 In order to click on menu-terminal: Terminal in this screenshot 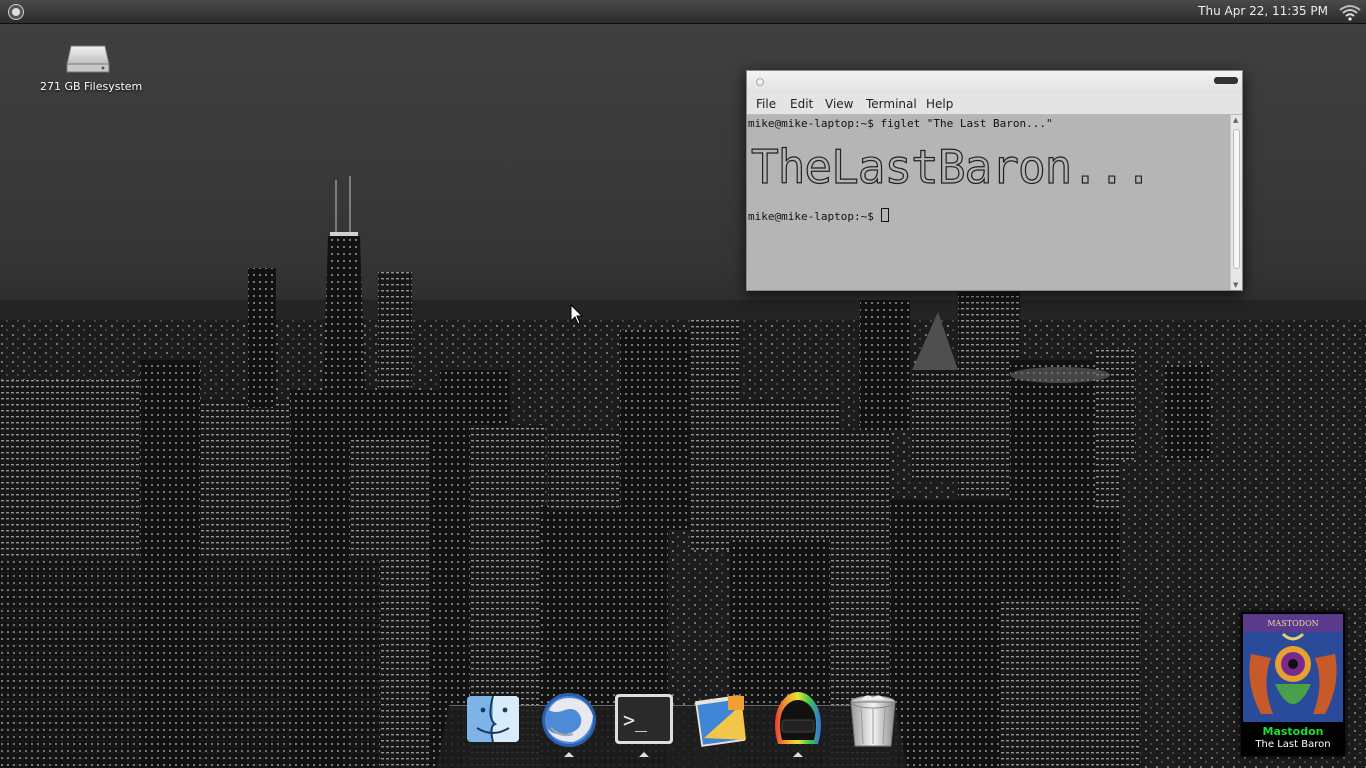, I will do `click(891, 104)`.